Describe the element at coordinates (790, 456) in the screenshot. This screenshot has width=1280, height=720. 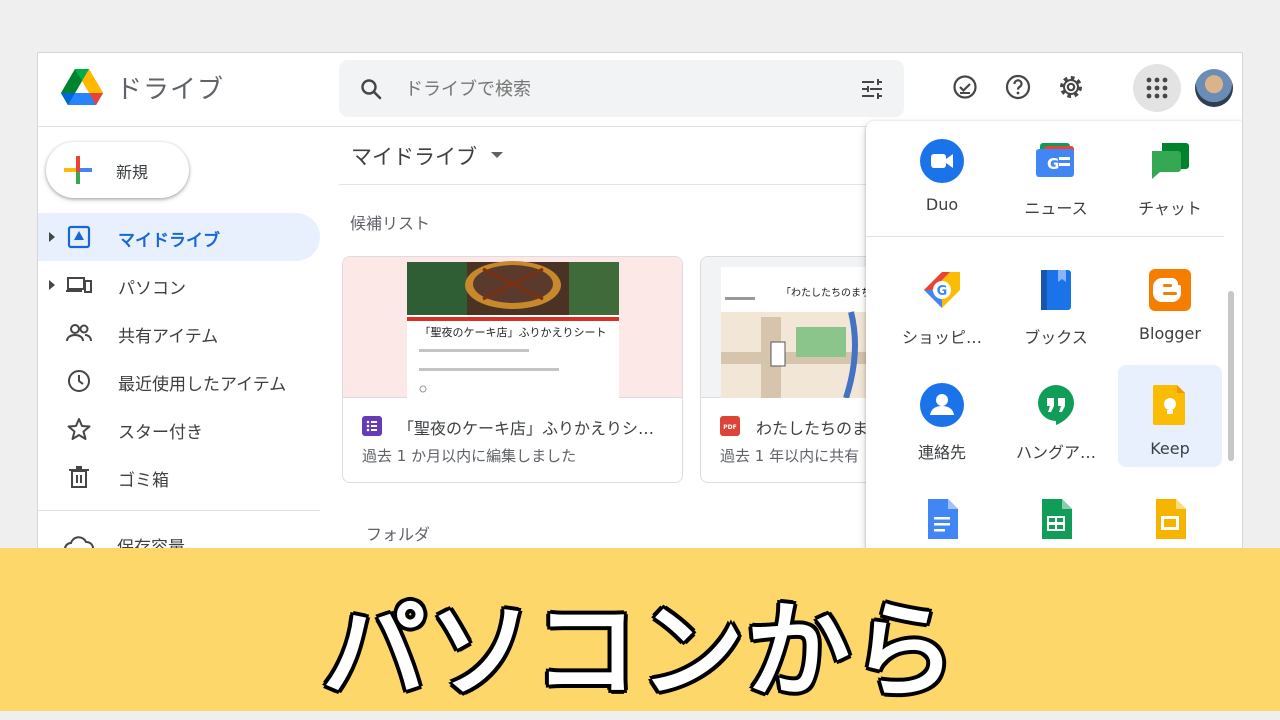
I see `file-meta: 過去 1 年以内に共有` at that location.